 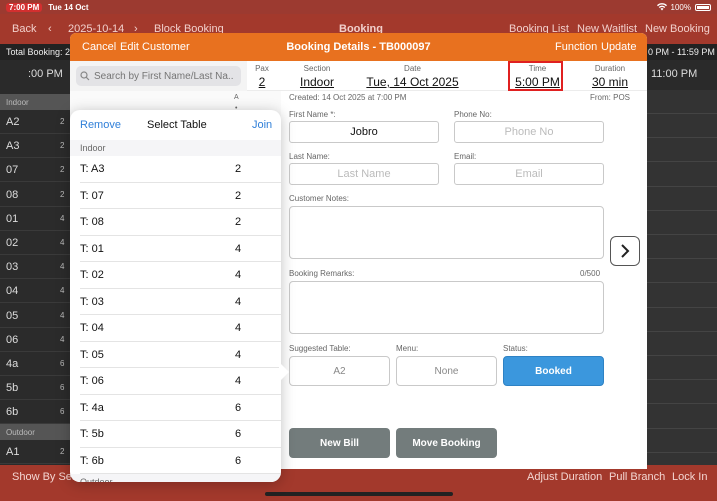 What do you see at coordinates (36, 219) in the screenshot?
I see `sidebar-table-row: 01 4` at bounding box center [36, 219].